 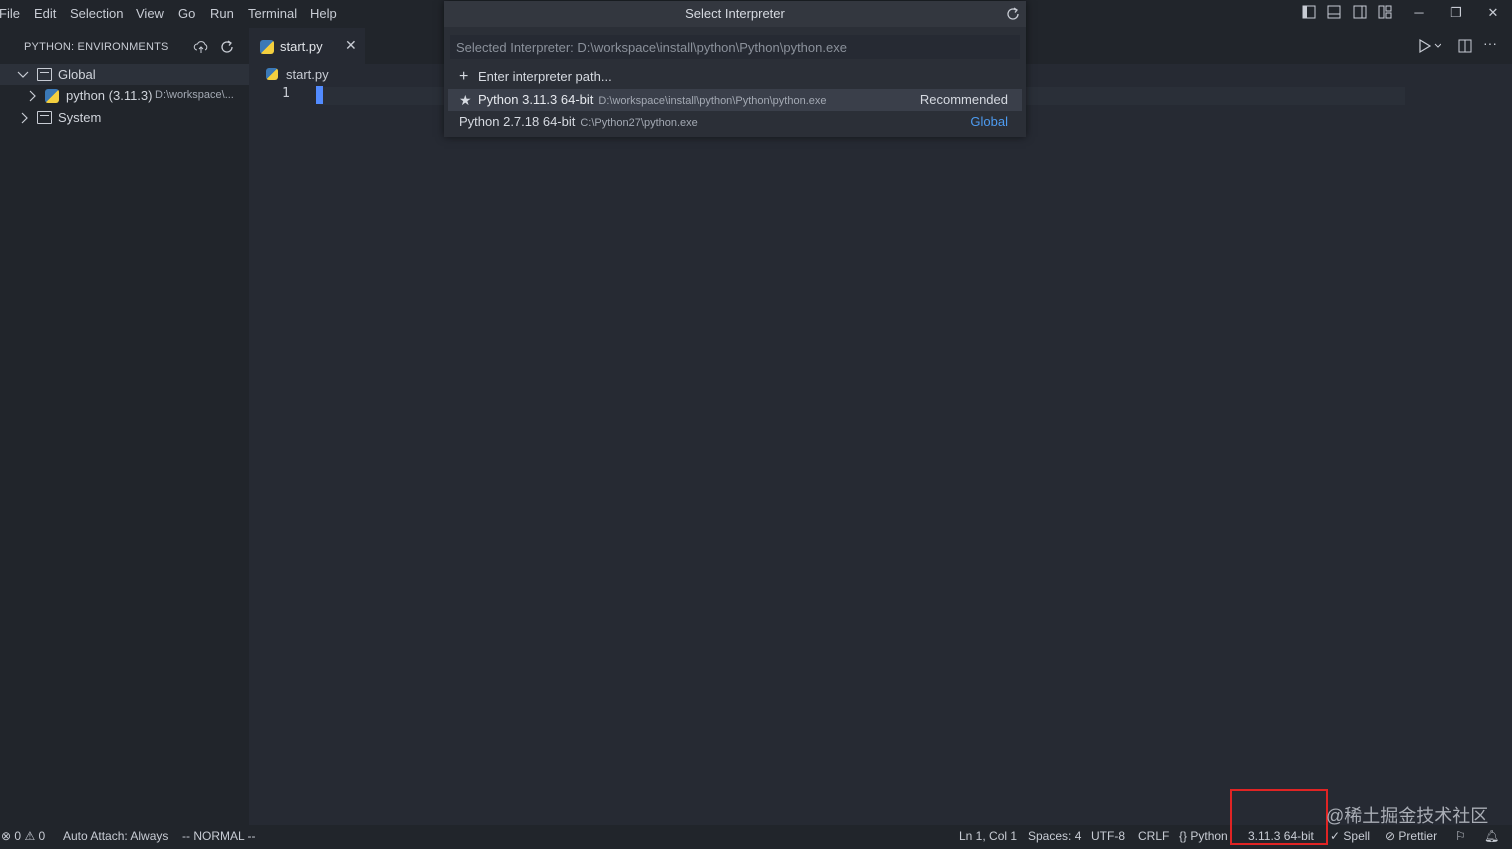 I want to click on prettier-status: ⊘ Prettier, so click(x=1411, y=836).